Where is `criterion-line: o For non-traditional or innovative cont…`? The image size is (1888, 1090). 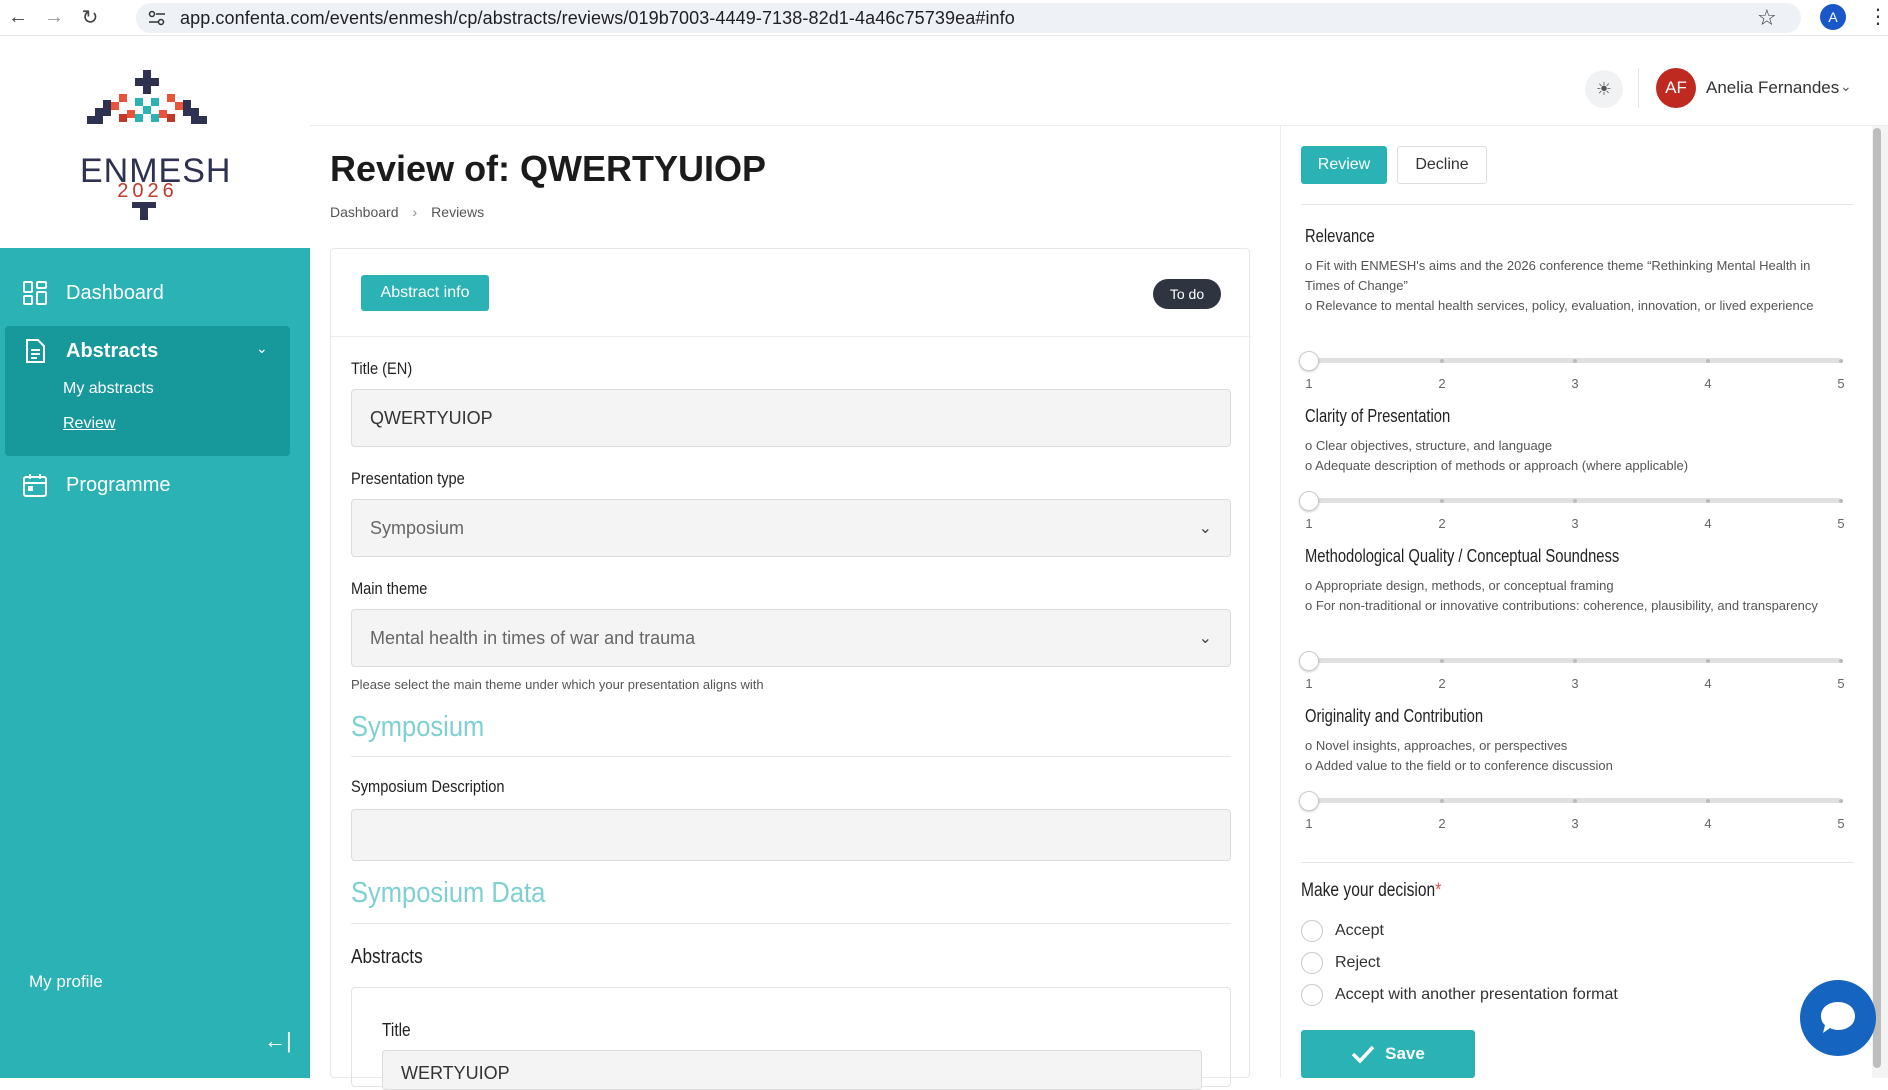 criterion-line: o For non-traditional or innovative cont… is located at coordinates (1561, 605).